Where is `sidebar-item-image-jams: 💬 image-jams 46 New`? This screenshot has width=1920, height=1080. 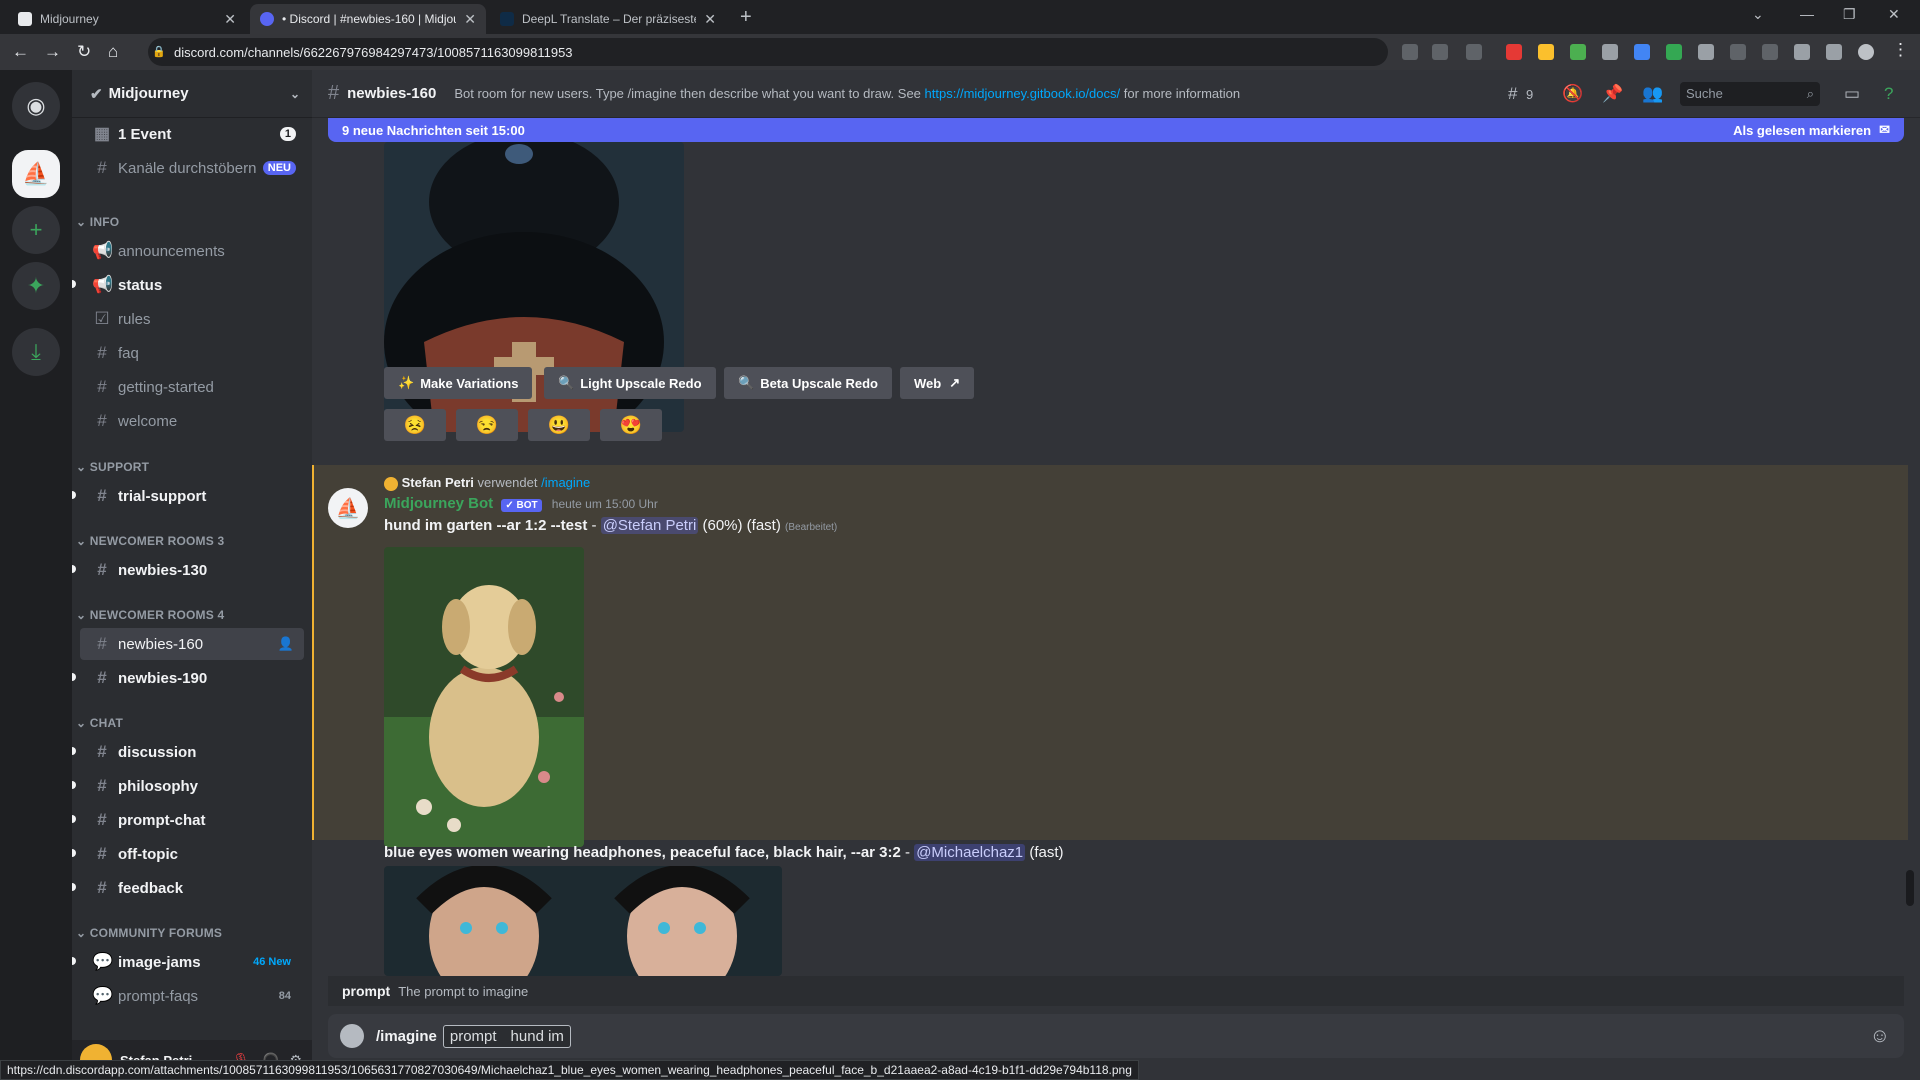 sidebar-item-image-jams: 💬 image-jams 46 New is located at coordinates (188, 962).